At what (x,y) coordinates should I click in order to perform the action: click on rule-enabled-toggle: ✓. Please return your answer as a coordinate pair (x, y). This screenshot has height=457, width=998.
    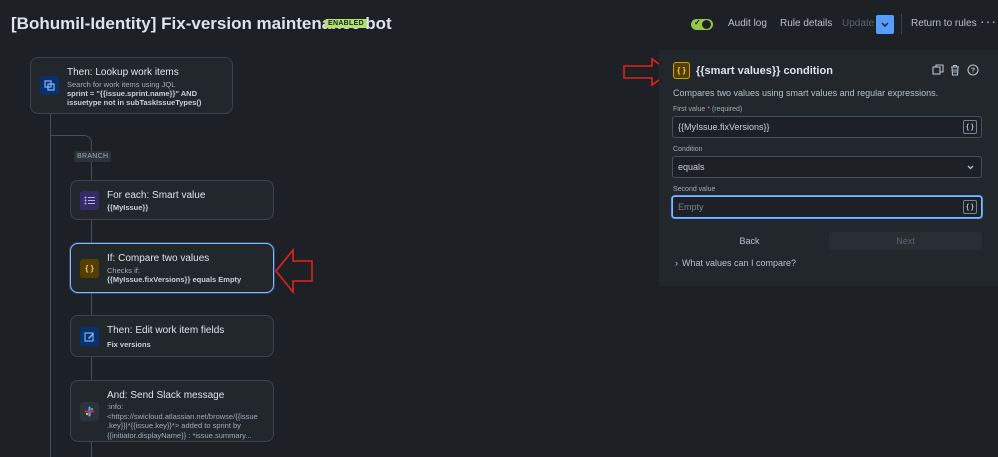
    Looking at the image, I should click on (702, 24).